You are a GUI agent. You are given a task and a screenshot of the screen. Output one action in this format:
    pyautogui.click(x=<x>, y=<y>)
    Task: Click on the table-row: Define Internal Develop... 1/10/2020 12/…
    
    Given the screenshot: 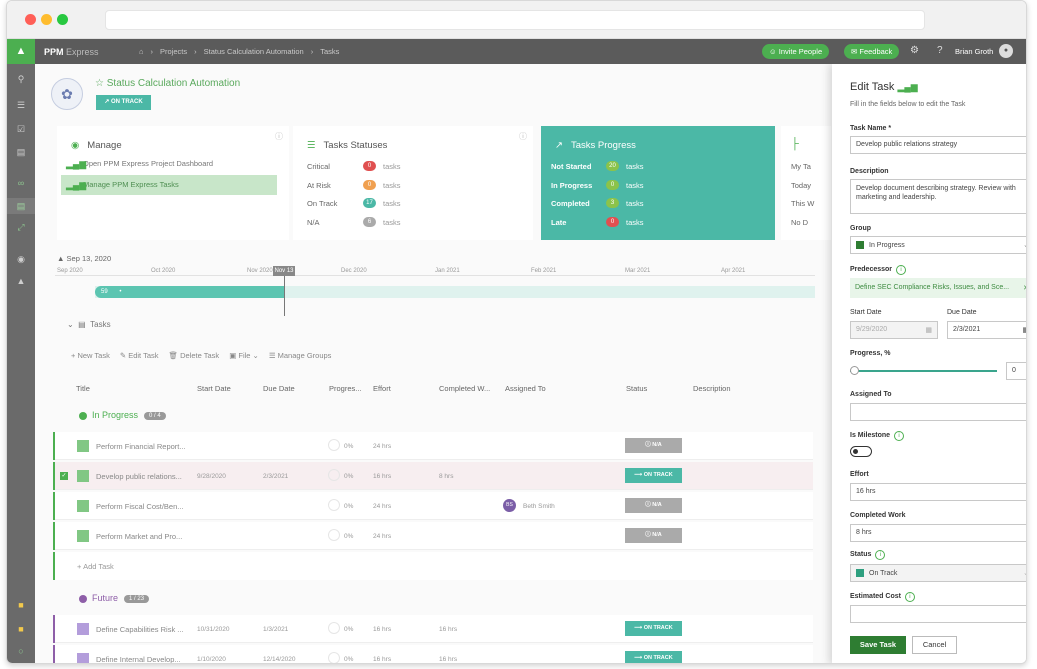 What is the action you would take?
    pyautogui.click(x=433, y=654)
    